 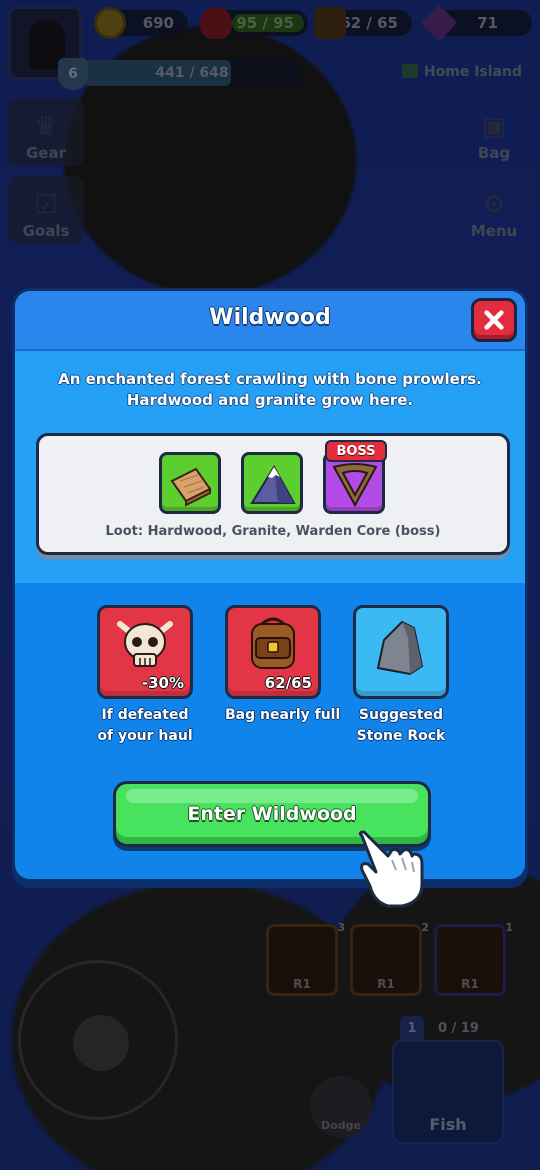 I want to click on stat-card: -30%, so click(x=145, y=652).